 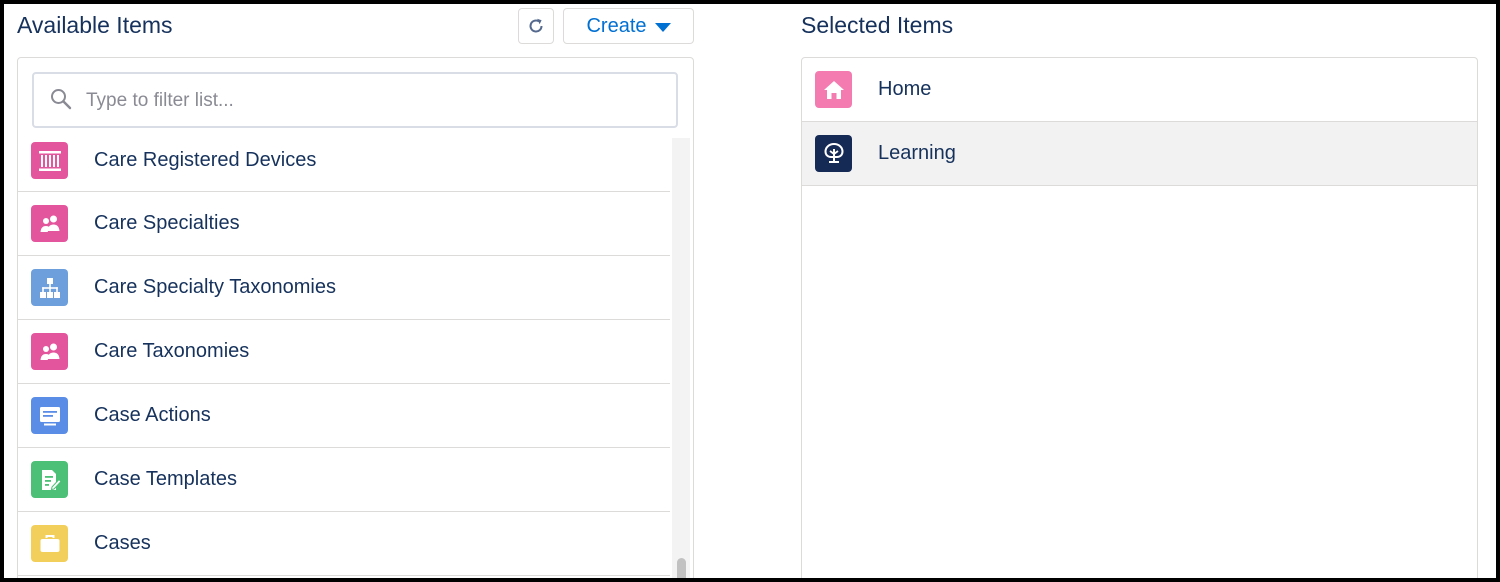 What do you see at coordinates (49, 479) in the screenshot?
I see `document-edit-icon` at bounding box center [49, 479].